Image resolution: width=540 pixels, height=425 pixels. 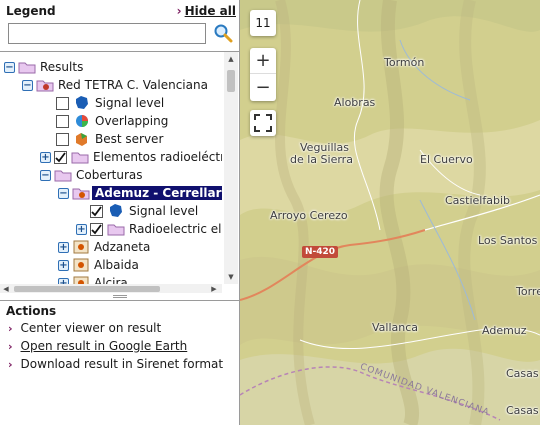 I want to click on tree-label: Albaida, so click(x=116, y=265).